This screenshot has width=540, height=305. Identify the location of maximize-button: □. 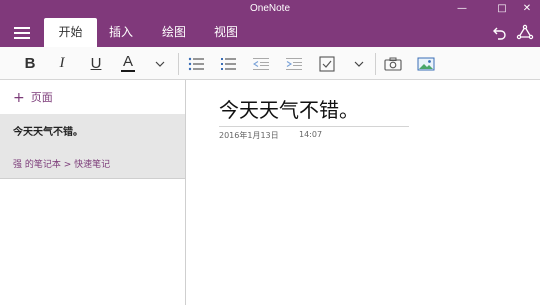
(502, 9).